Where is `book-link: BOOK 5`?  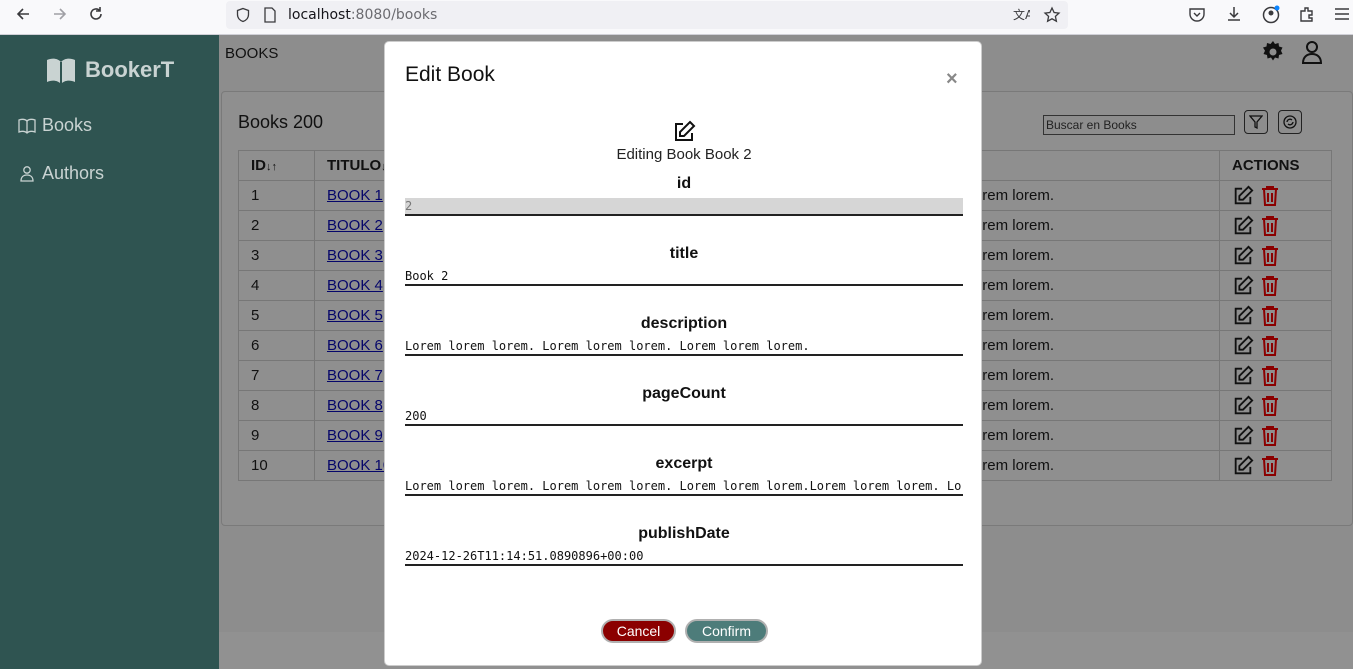
book-link: BOOK 5 is located at coordinates (355, 315).